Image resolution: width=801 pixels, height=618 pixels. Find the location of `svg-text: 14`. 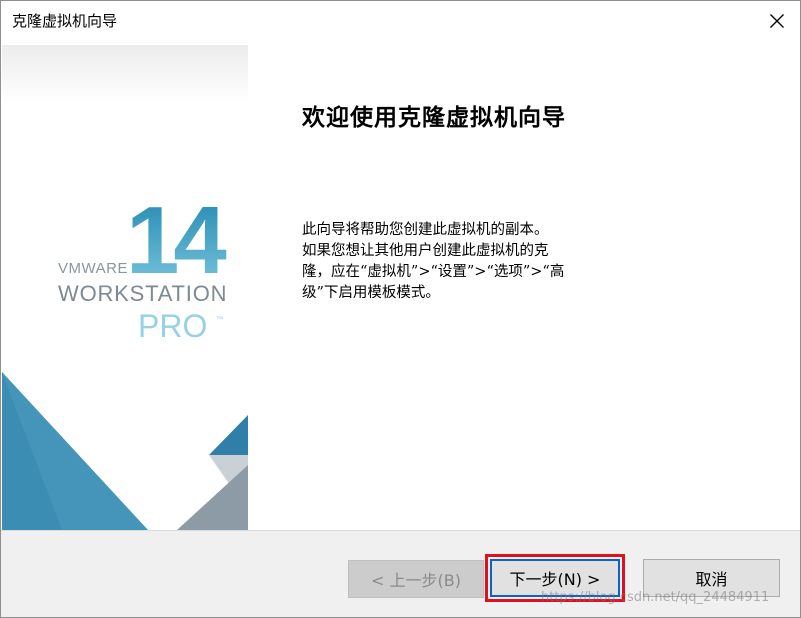

svg-text: 14 is located at coordinates (176, 240).